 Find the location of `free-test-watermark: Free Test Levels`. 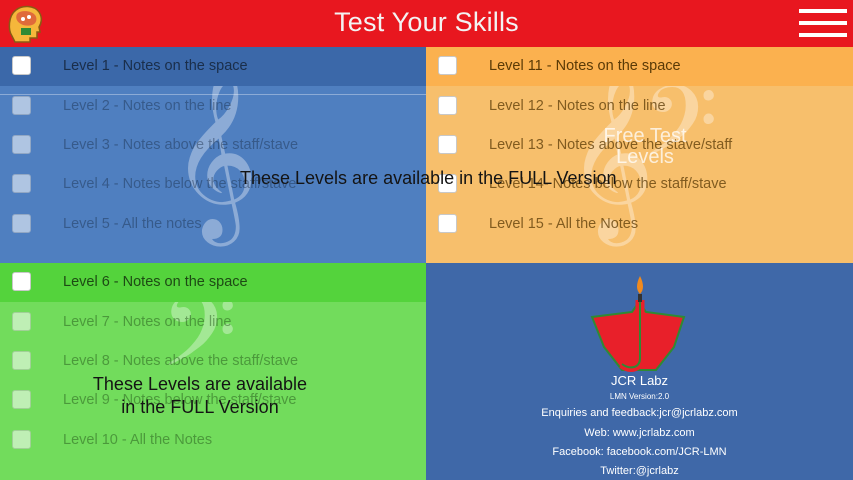

free-test-watermark: Free Test Levels is located at coordinates (645, 146).